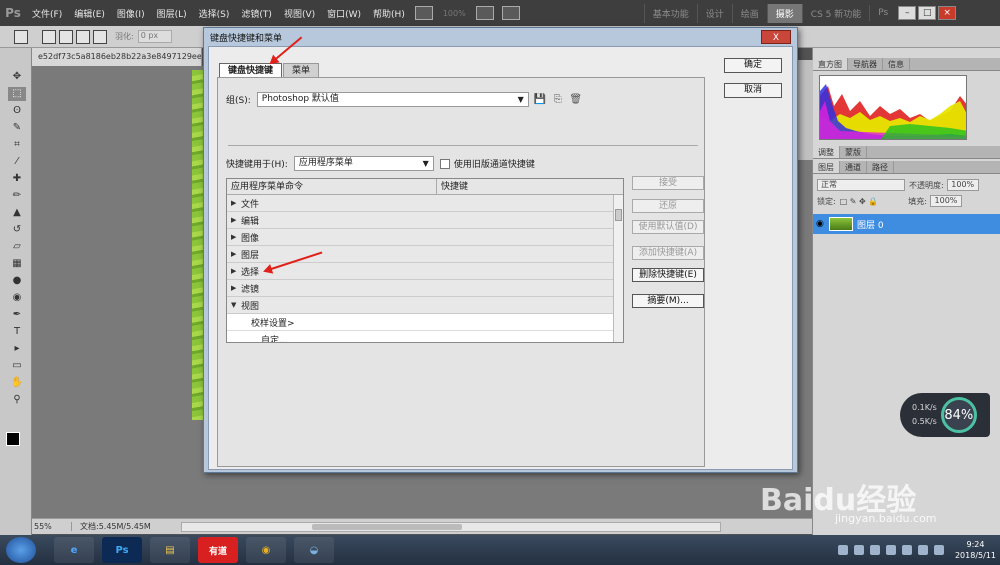 The image size is (1000, 565). What do you see at coordinates (423, 13) in the screenshot?
I see `screen-mode-icon` at bounding box center [423, 13].